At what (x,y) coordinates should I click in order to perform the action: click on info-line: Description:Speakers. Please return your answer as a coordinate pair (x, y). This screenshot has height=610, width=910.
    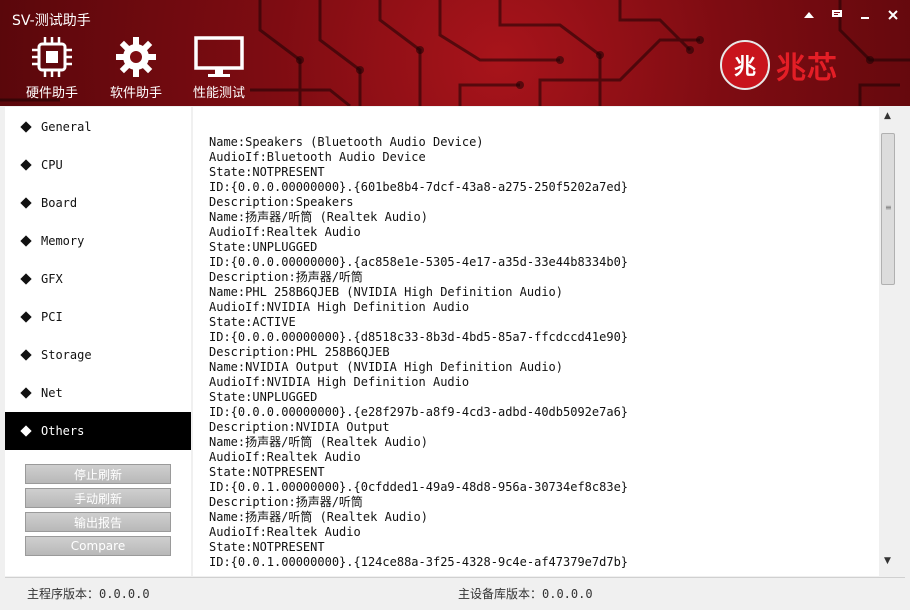
    Looking at the image, I should click on (281, 202).